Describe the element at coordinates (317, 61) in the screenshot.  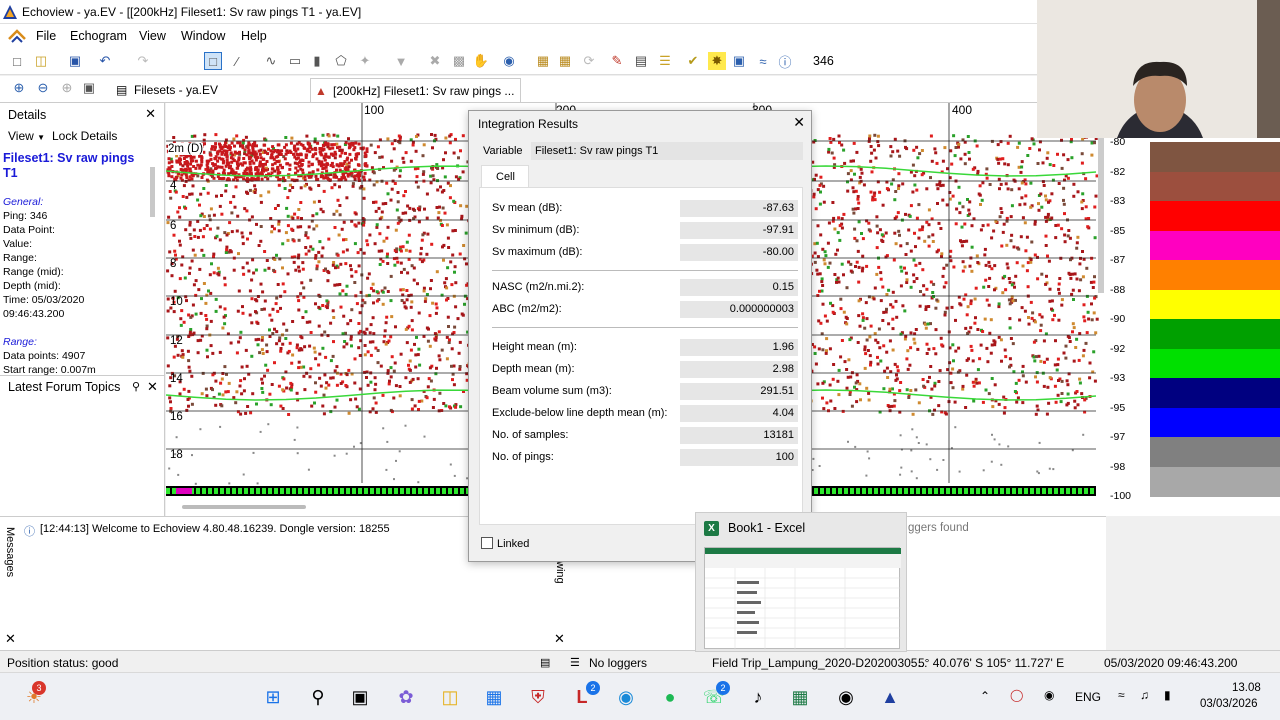
I see `vertical-bar-icon: ▮` at that location.